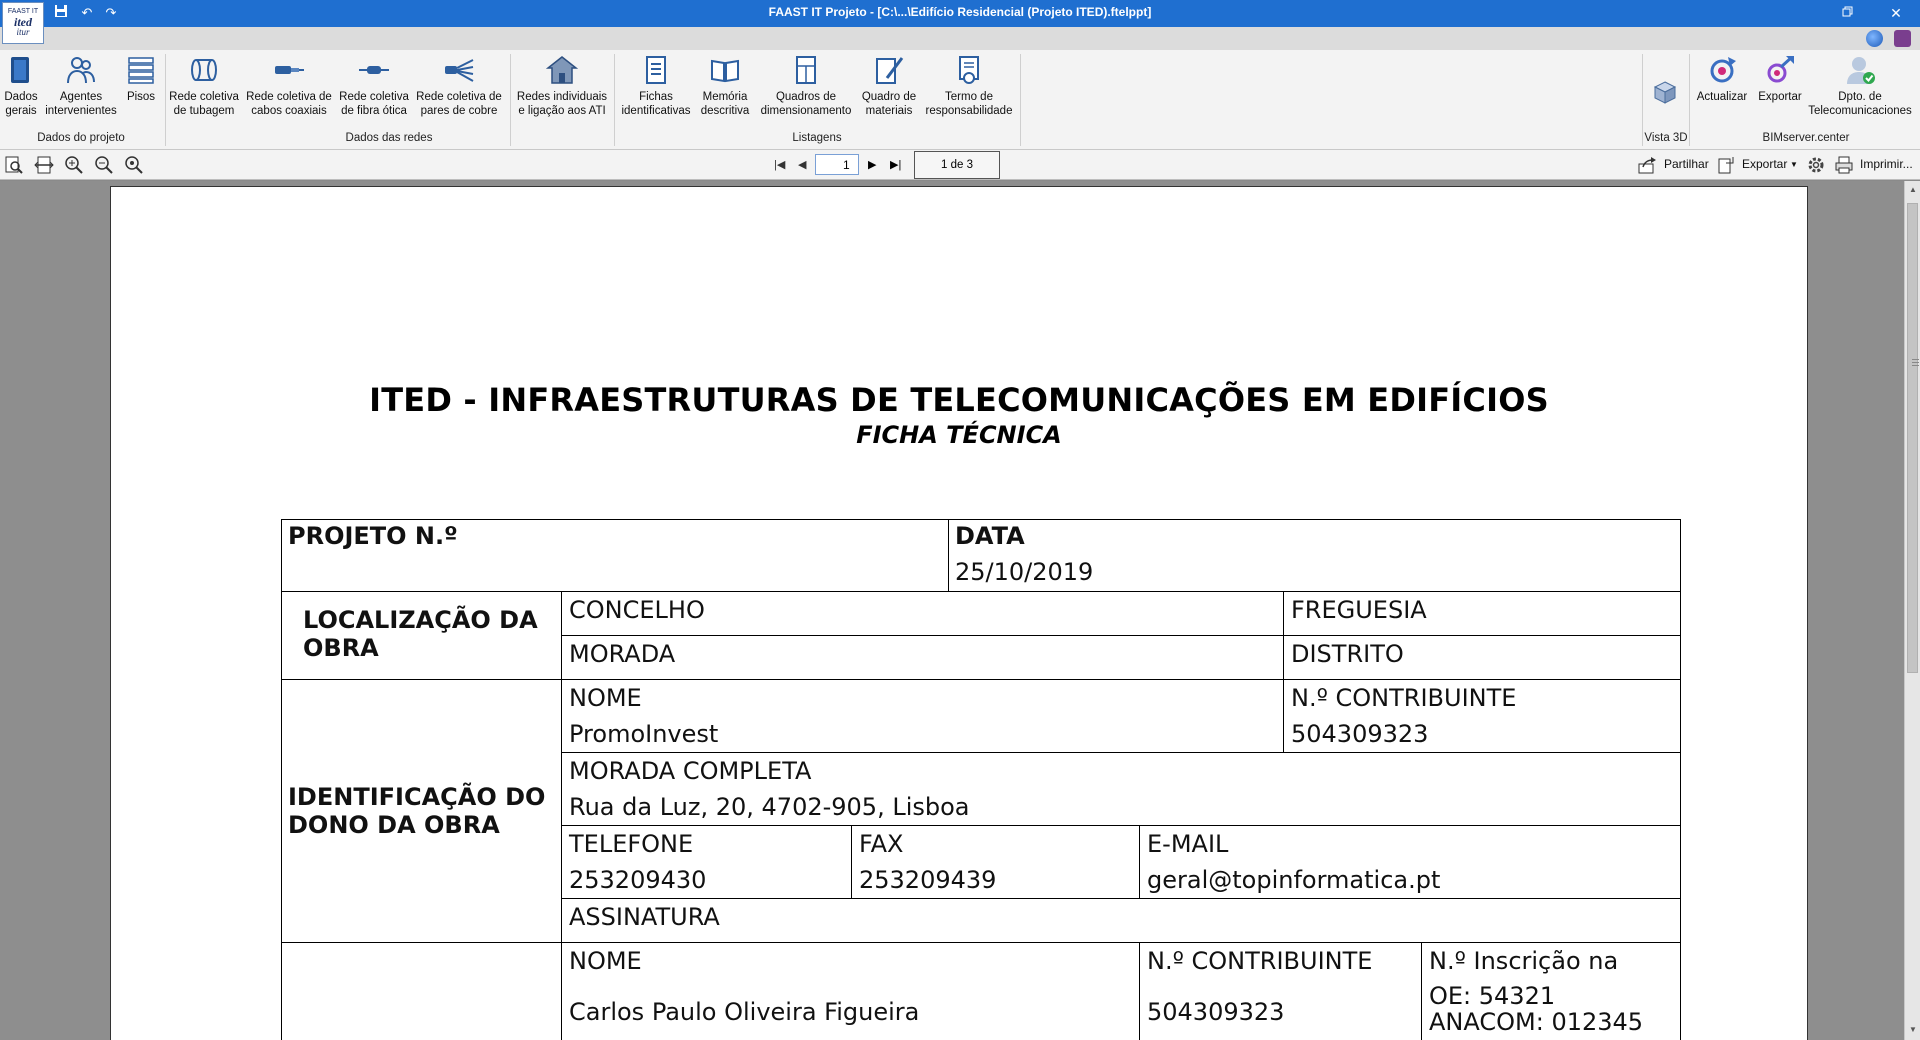  I want to click on copper-network-button: Rede coletiva de pares de cobre, so click(459, 86).